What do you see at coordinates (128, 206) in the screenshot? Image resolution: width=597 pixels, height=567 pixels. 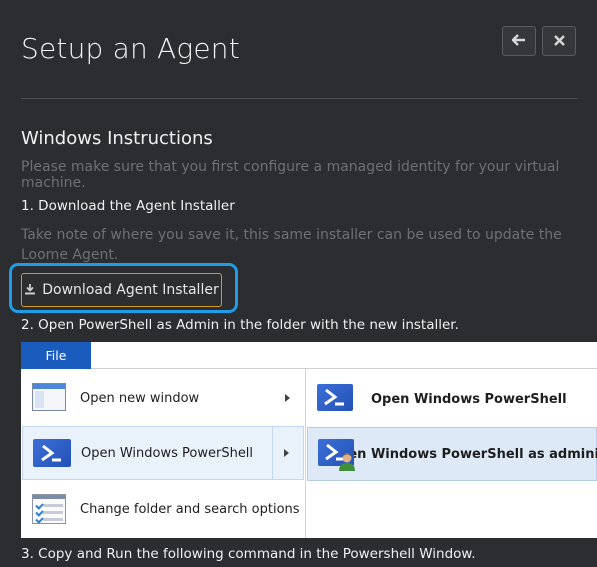 I see `step-1-label: 1. Download the Agent Installer` at bounding box center [128, 206].